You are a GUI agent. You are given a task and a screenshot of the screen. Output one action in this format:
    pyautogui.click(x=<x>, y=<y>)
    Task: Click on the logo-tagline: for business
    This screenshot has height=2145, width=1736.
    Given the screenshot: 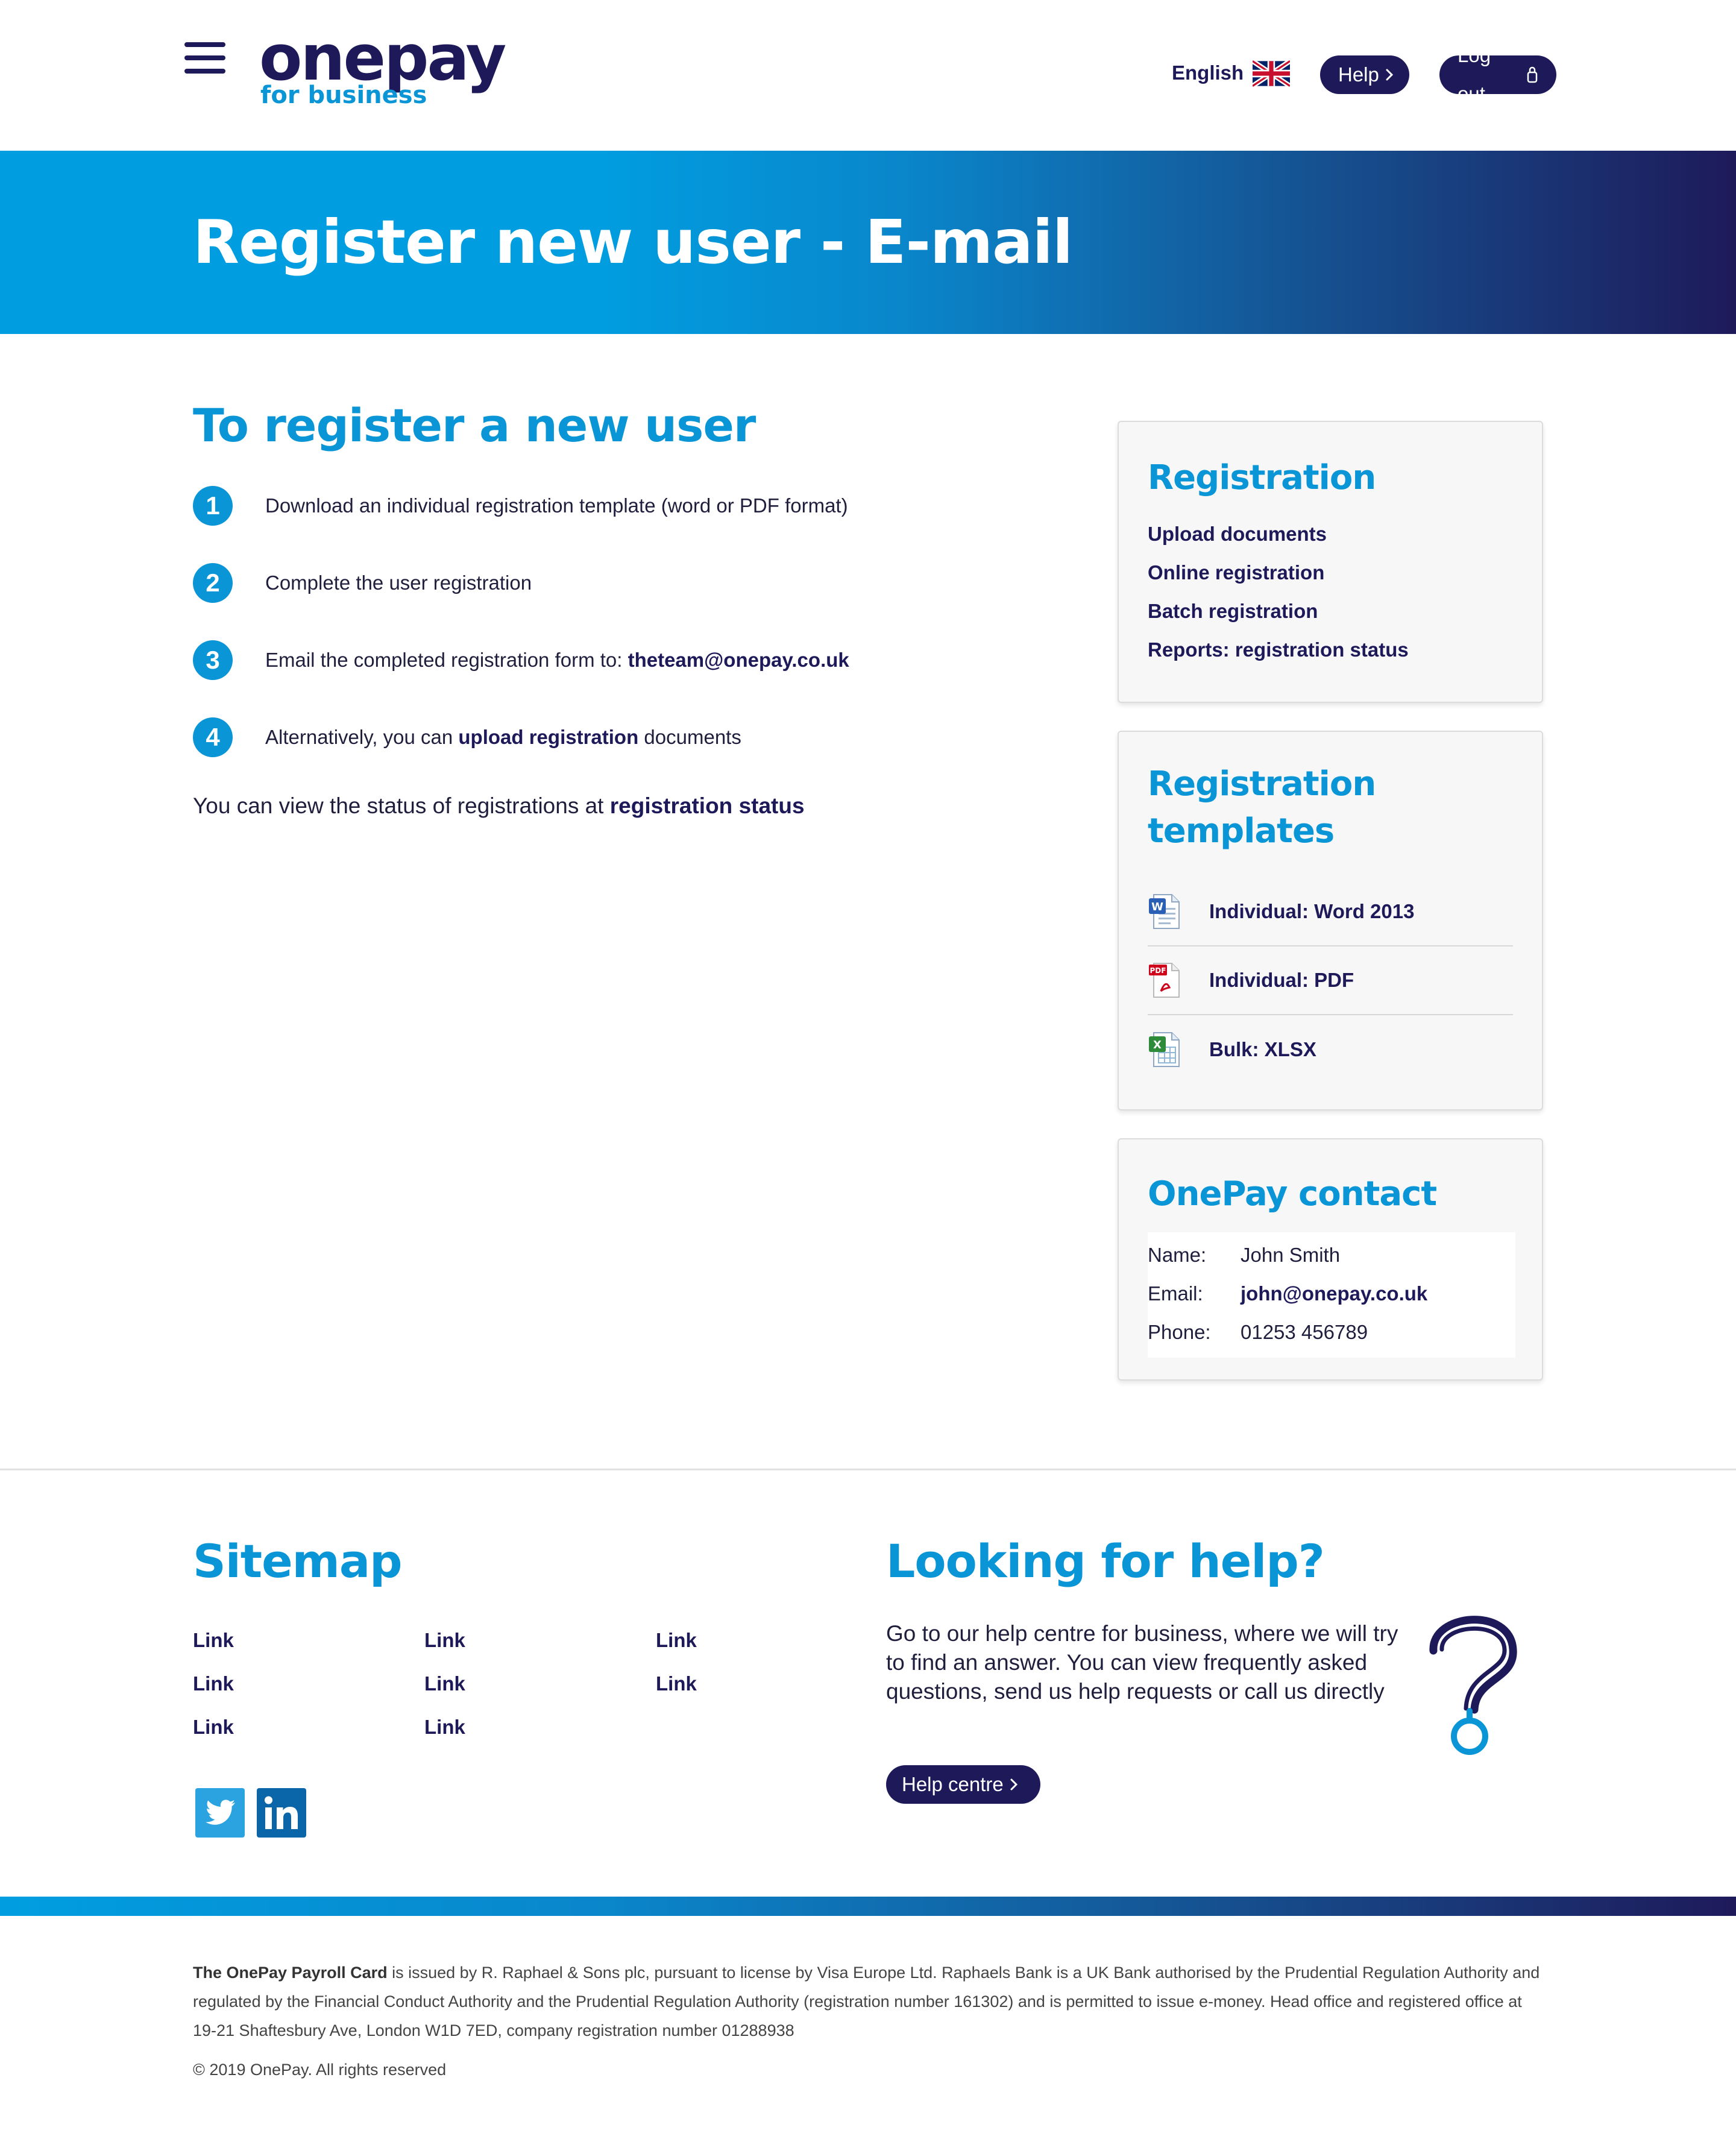 What is the action you would take?
    pyautogui.click(x=343, y=95)
    